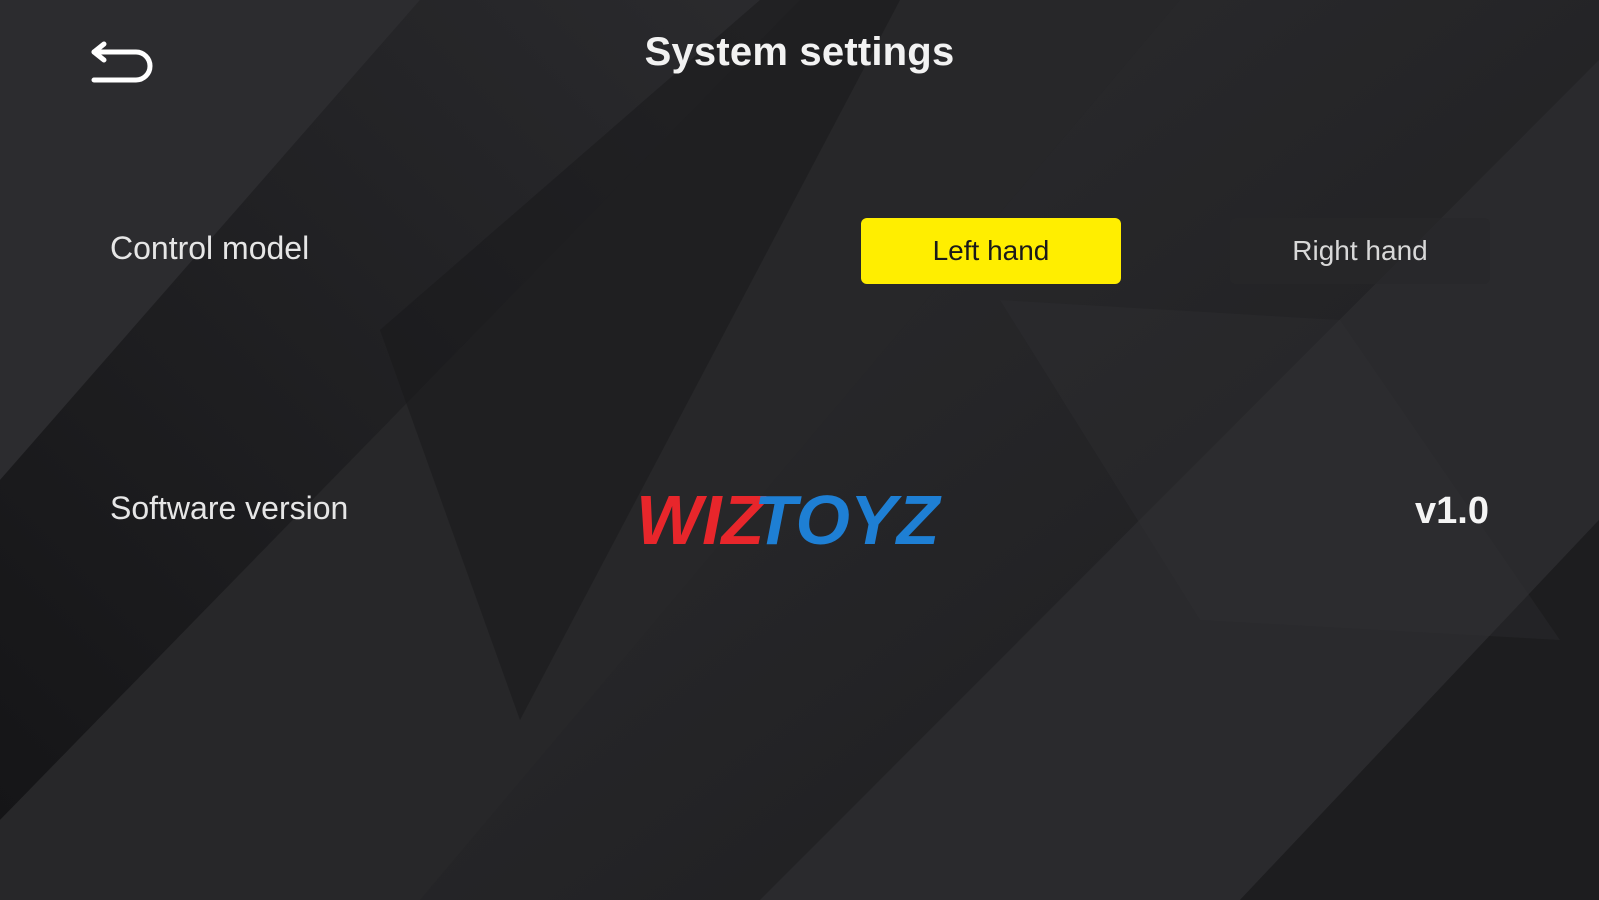 This screenshot has height=900, width=1599. What do you see at coordinates (991, 251) in the screenshot?
I see `left-hand-button: Left hand` at bounding box center [991, 251].